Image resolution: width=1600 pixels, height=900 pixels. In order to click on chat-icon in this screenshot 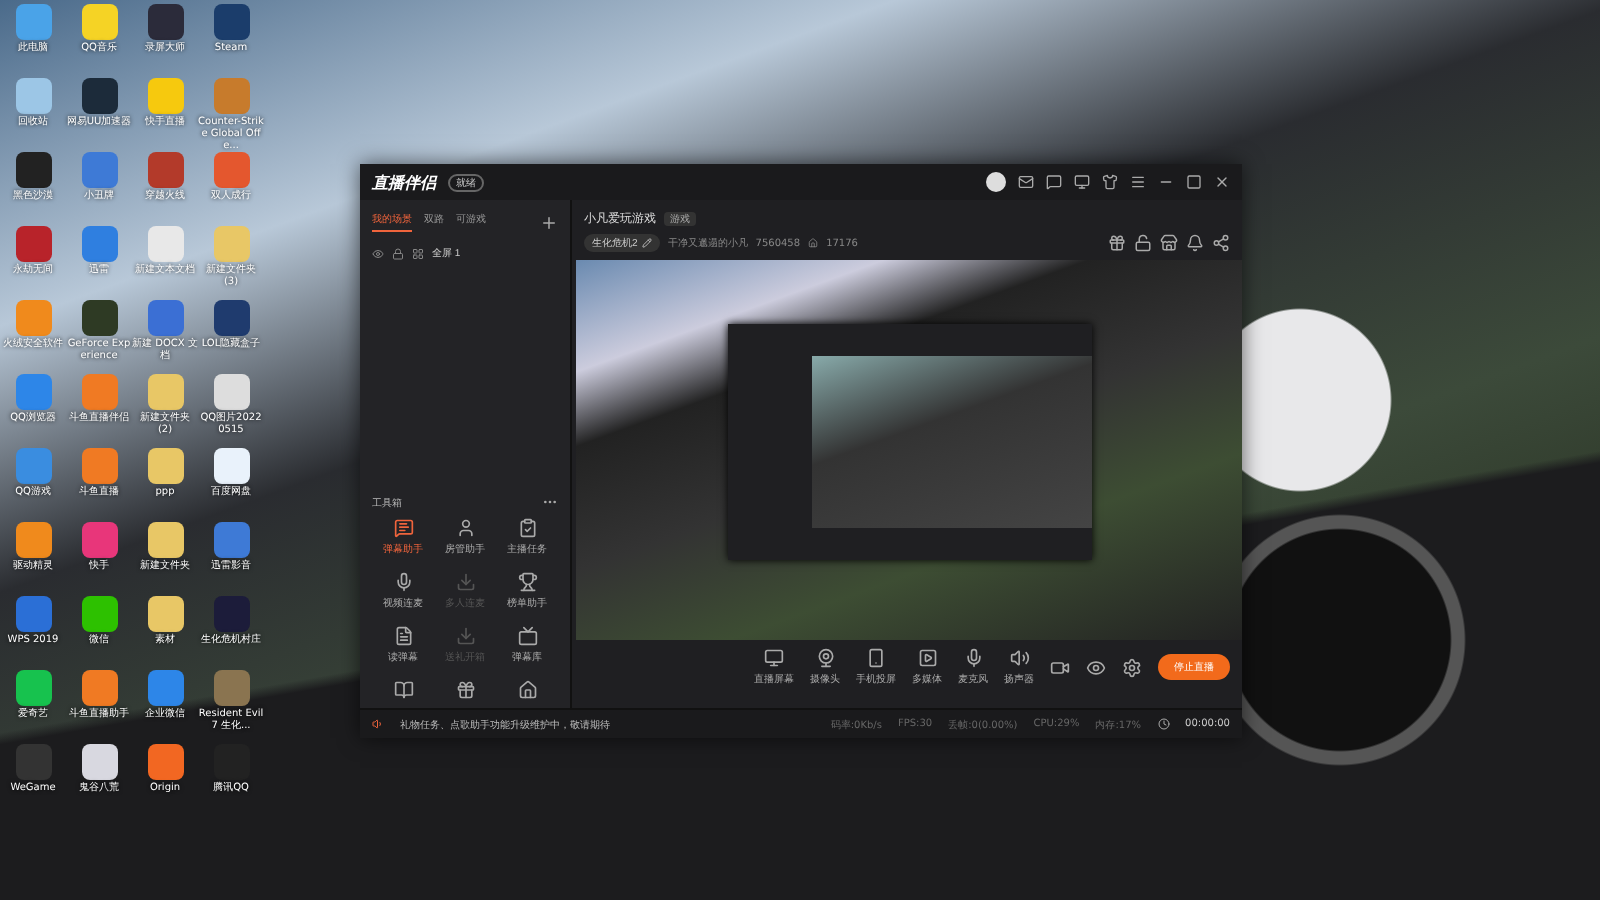, I will do `click(403, 528)`.